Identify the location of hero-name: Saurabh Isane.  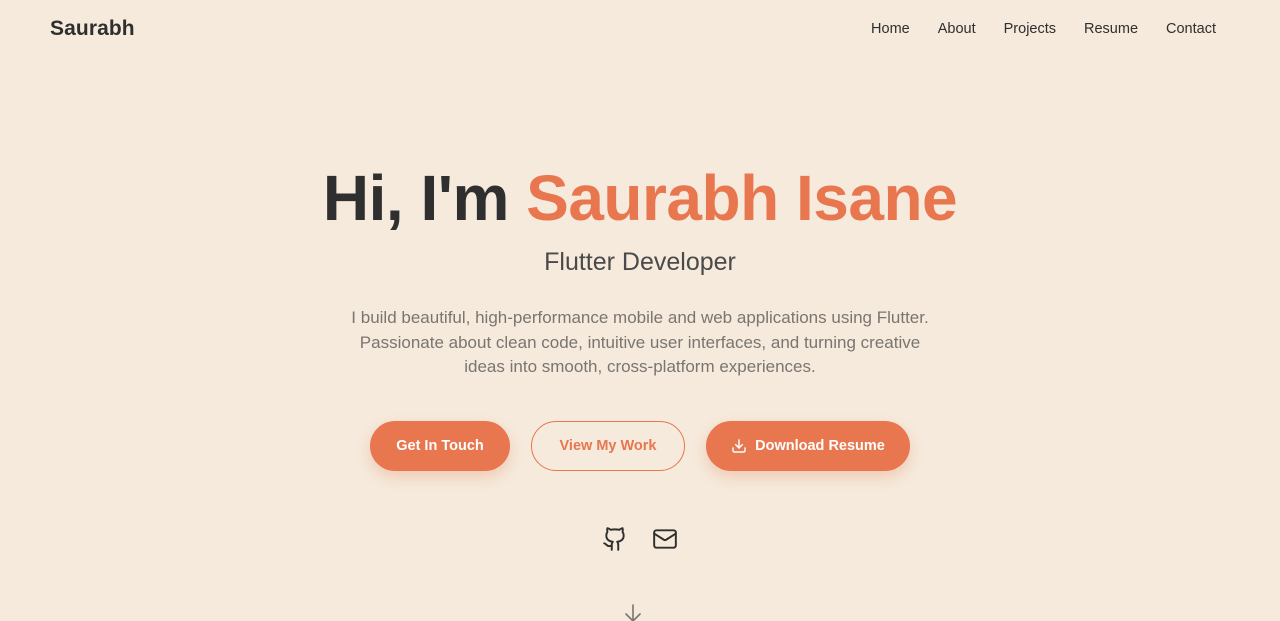
(742, 198).